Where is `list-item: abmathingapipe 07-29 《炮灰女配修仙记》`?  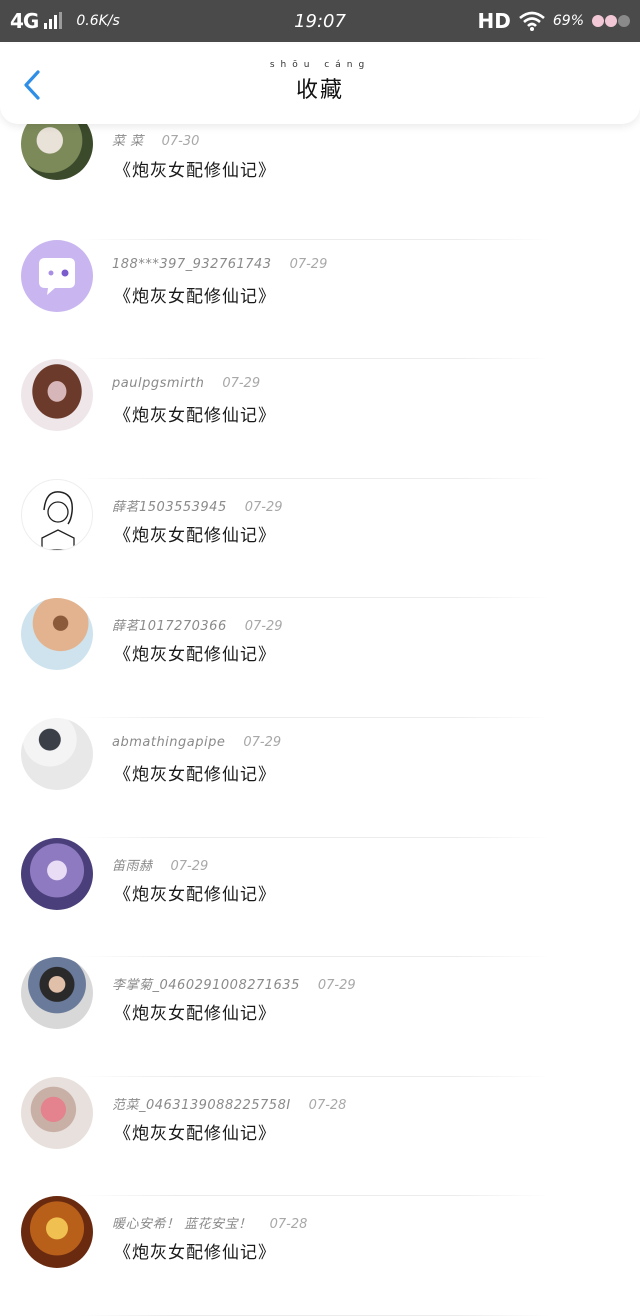 list-item: abmathingapipe 07-29 《炮灰女配修仙记》 is located at coordinates (320, 777).